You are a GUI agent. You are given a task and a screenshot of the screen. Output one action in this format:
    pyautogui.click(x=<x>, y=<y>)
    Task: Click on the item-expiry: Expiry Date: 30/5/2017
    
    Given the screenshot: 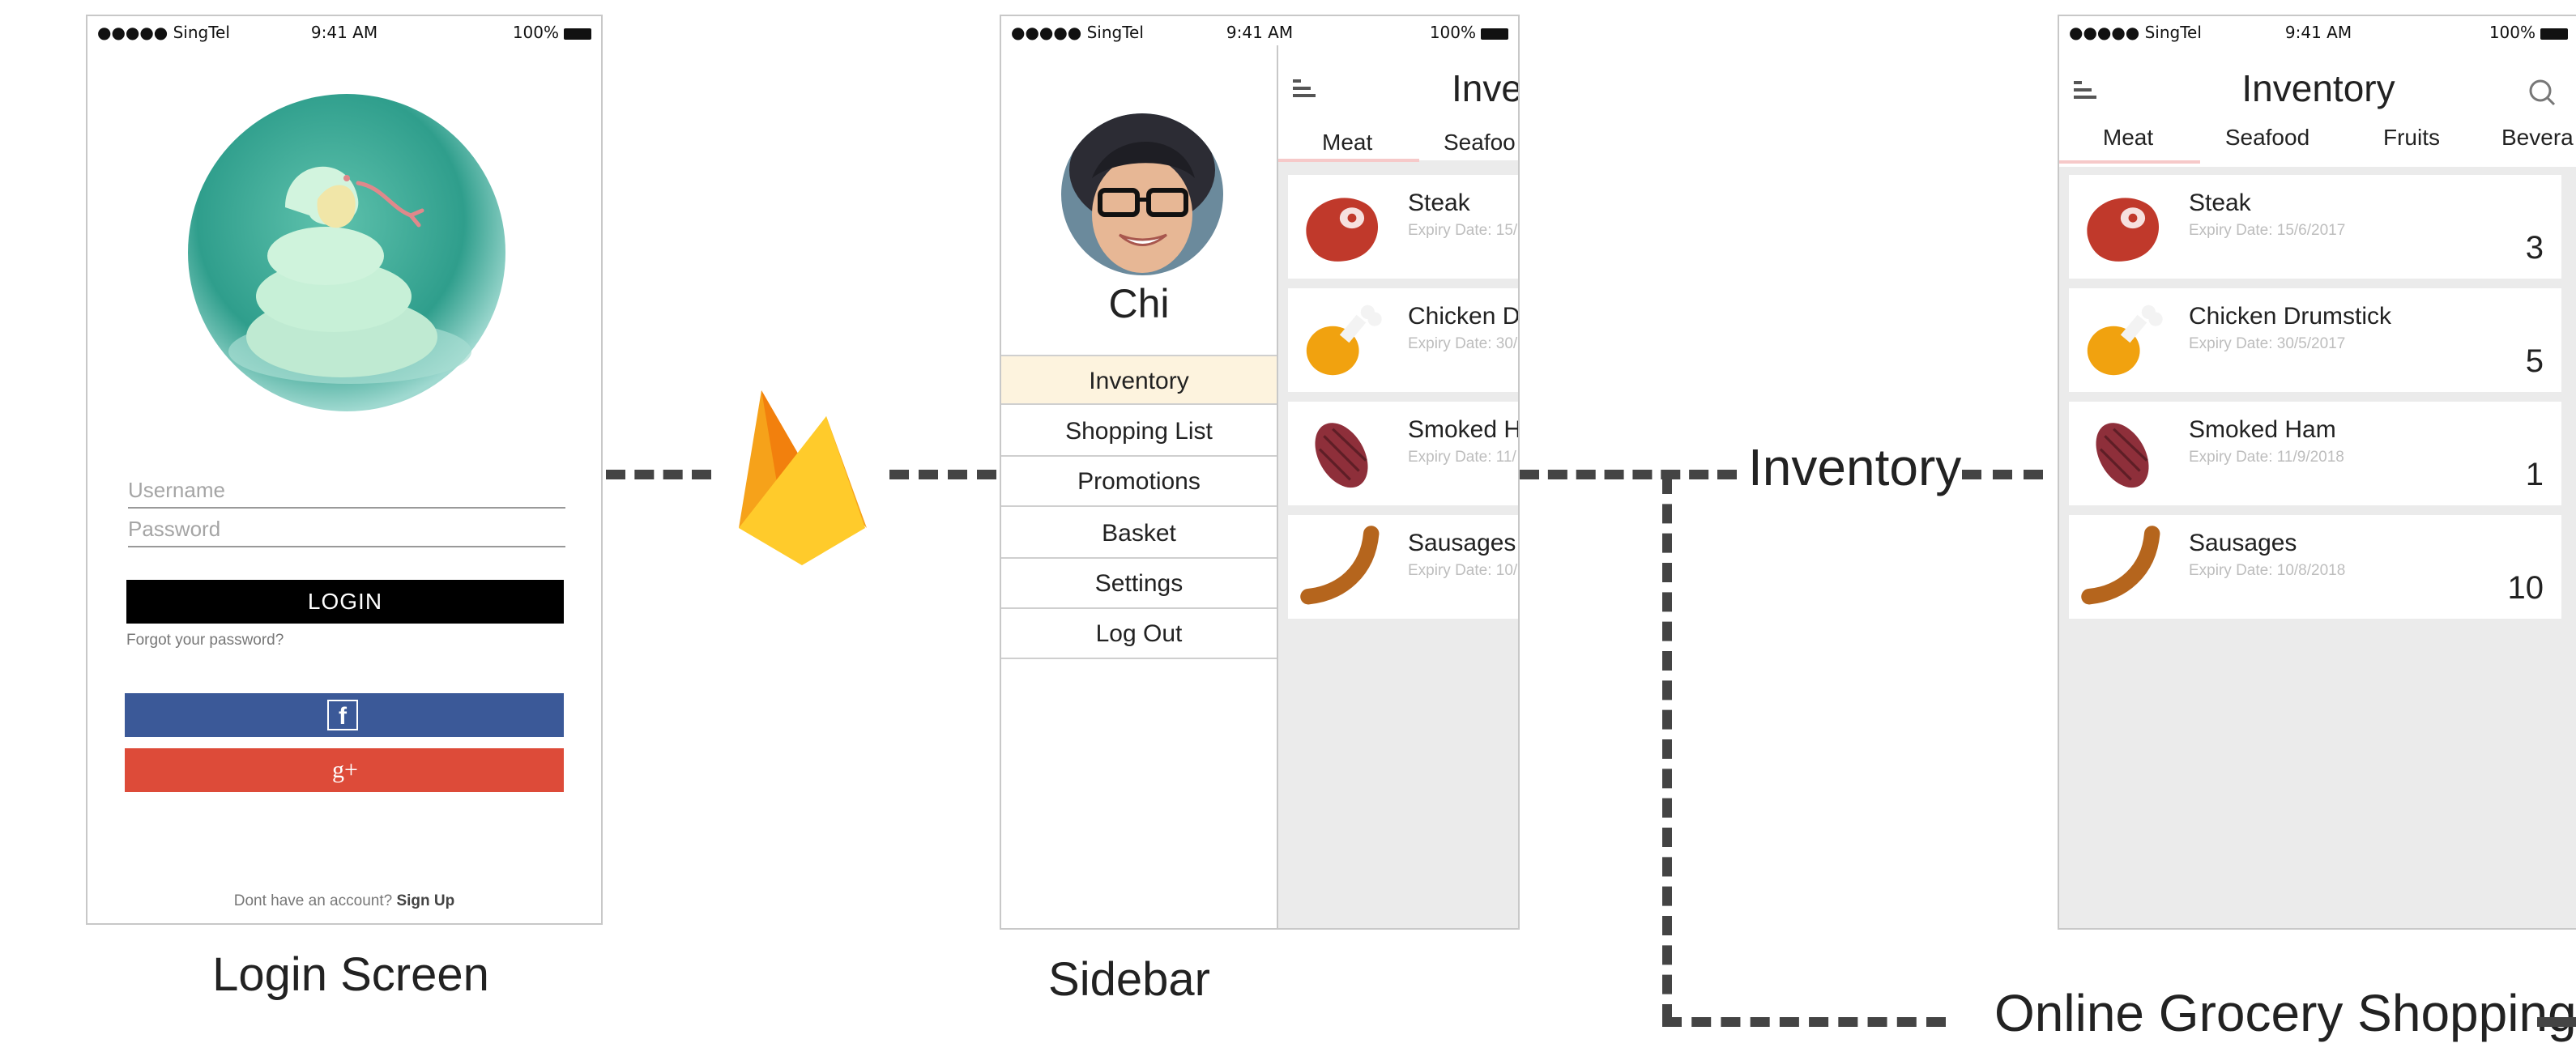 What is the action you would take?
    pyautogui.click(x=2267, y=343)
    